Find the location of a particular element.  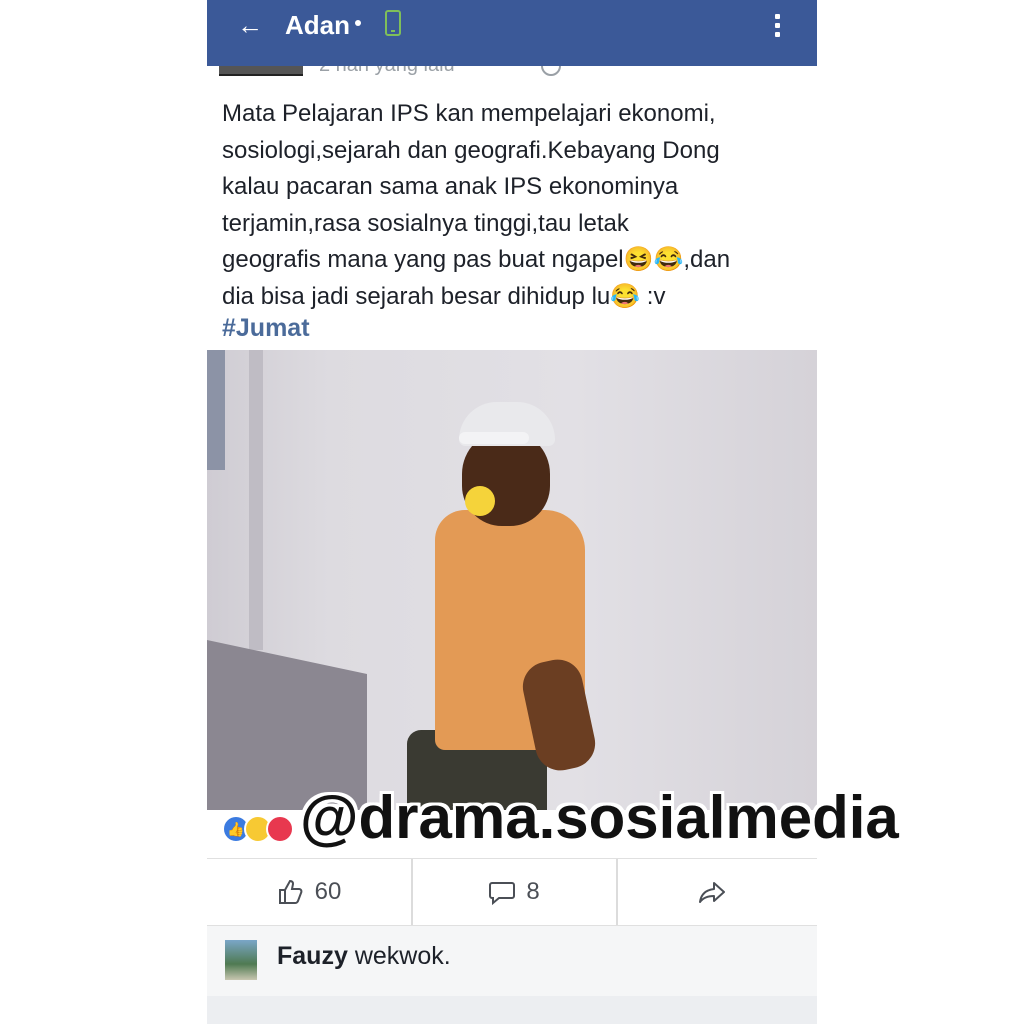

reaction-summary: 👍 is located at coordinates (267, 831).